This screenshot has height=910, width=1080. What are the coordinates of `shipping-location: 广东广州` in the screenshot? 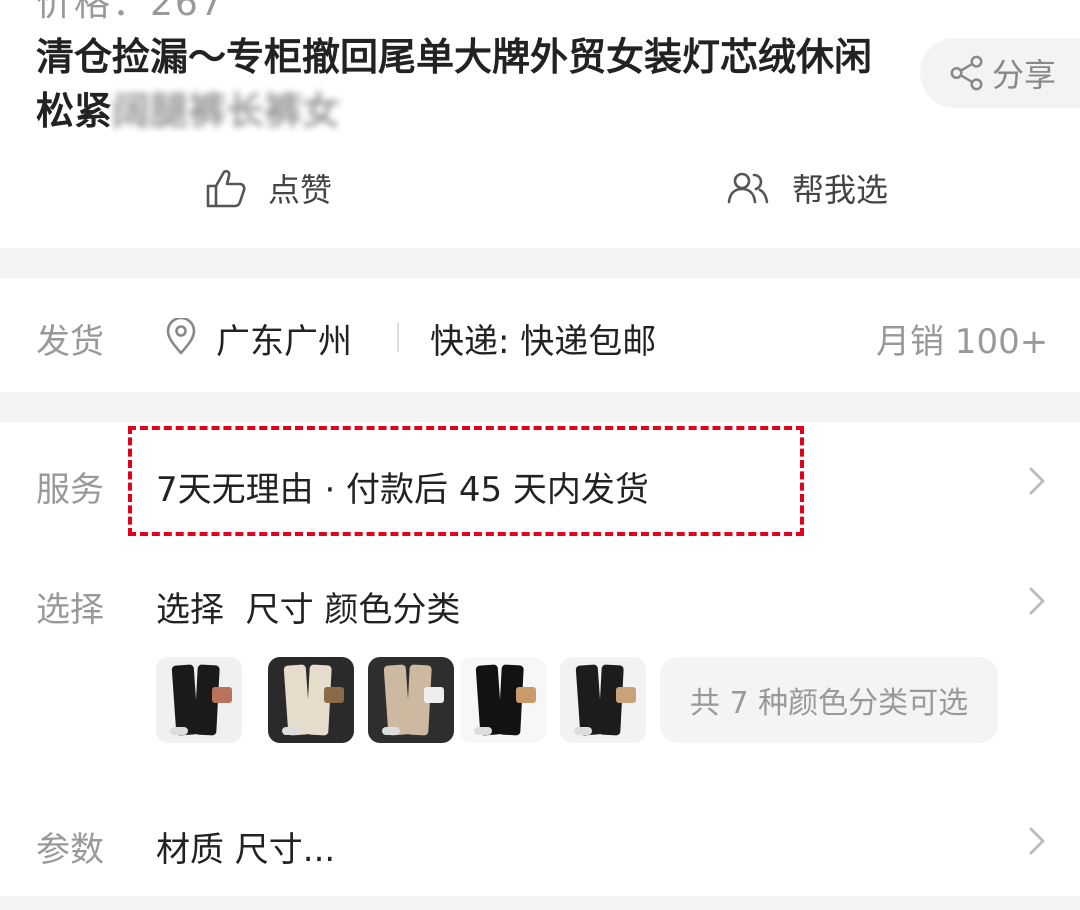 It's located at (284, 342).